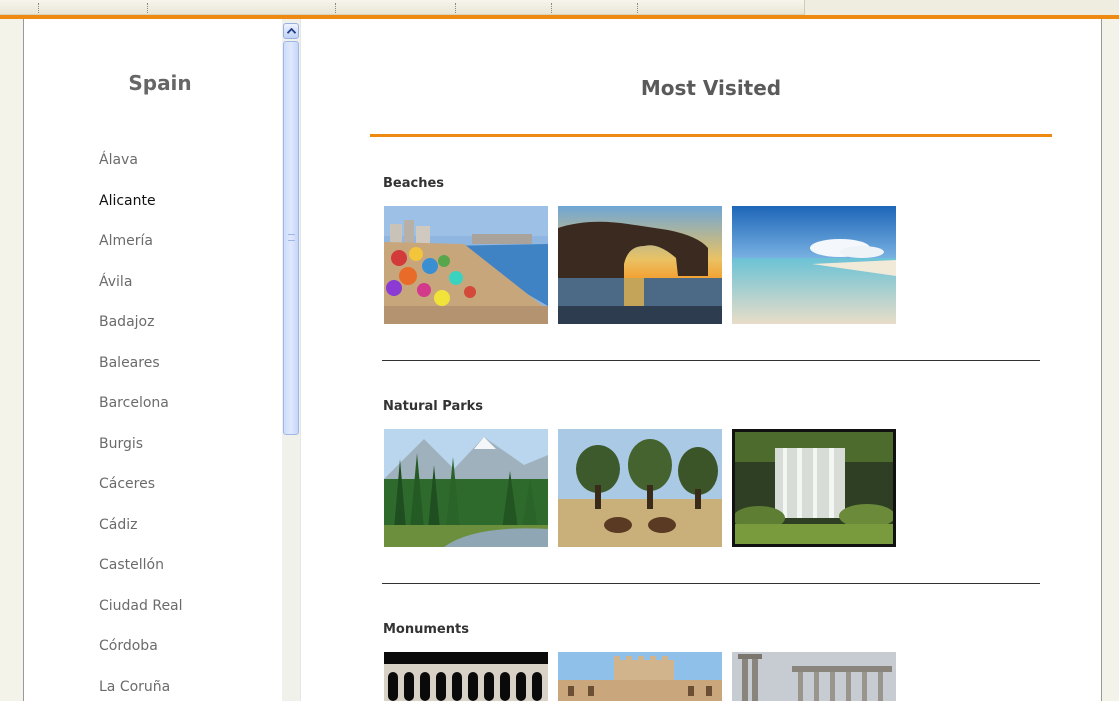  I want to click on section-heading-monuments: Monuments, so click(426, 629).